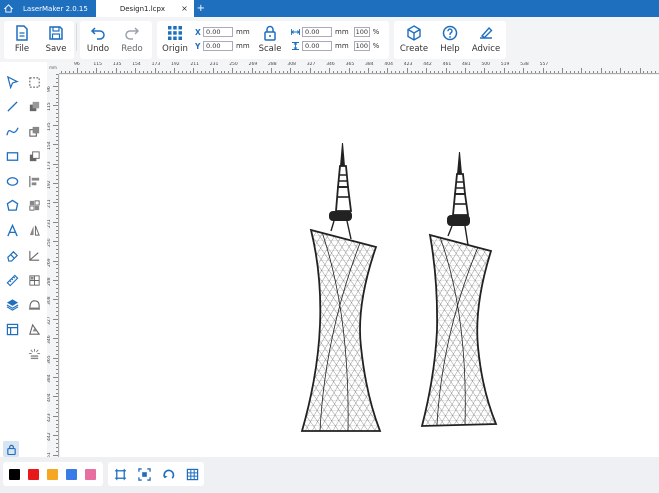 This screenshot has height=493, width=659. I want to click on create-button: Create, so click(414, 40).